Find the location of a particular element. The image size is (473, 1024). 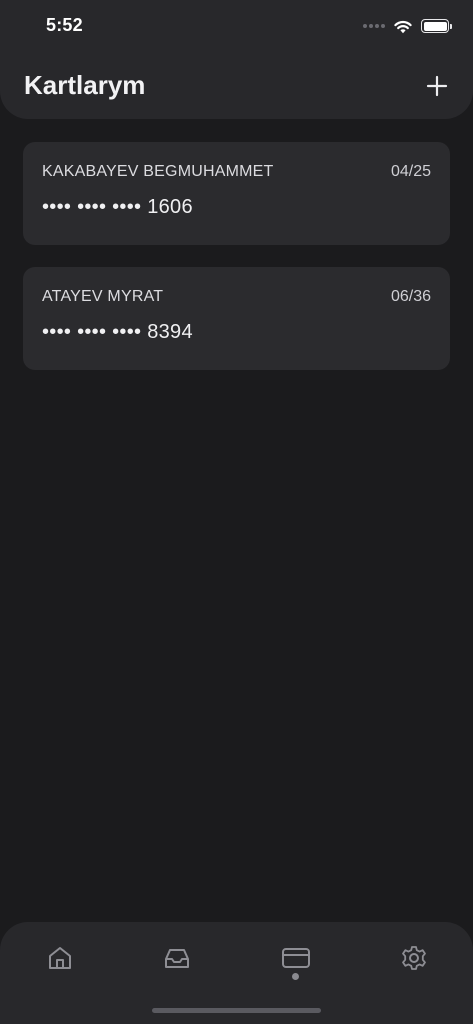

card-expiry: 04/25 is located at coordinates (410, 171).